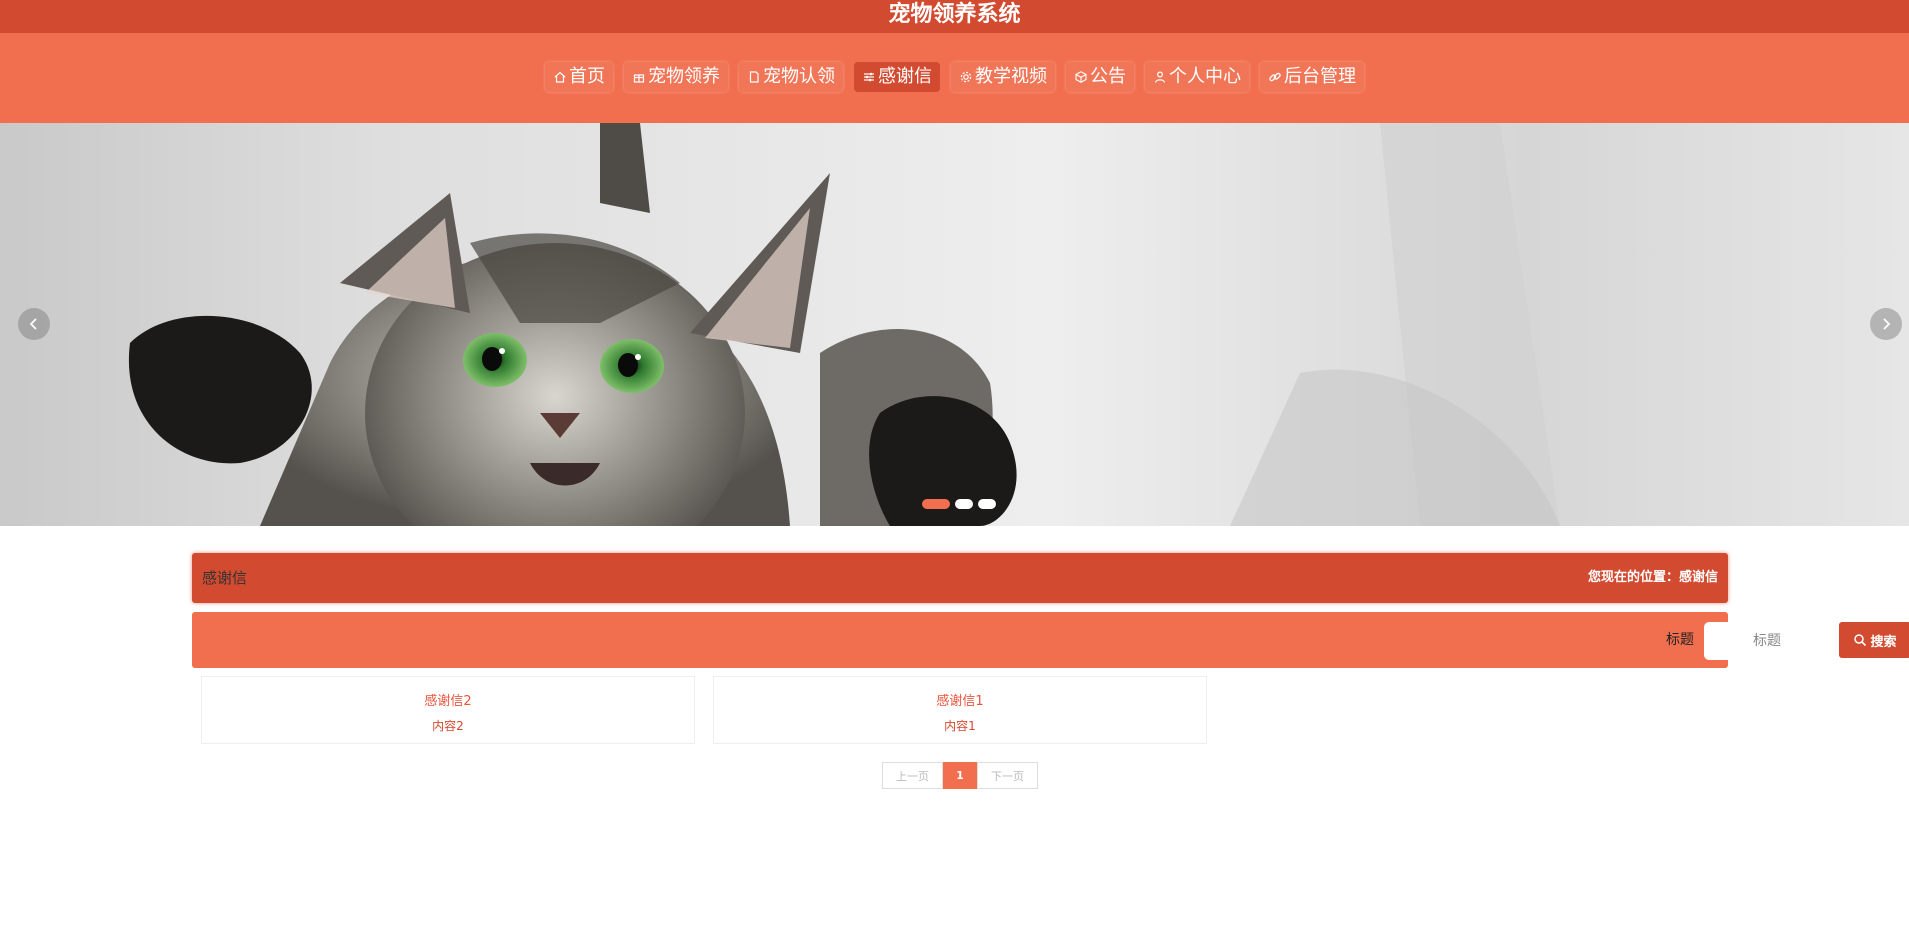 The width and height of the screenshot is (1909, 927). I want to click on pagination: 上一页 1 下一页, so click(960, 775).